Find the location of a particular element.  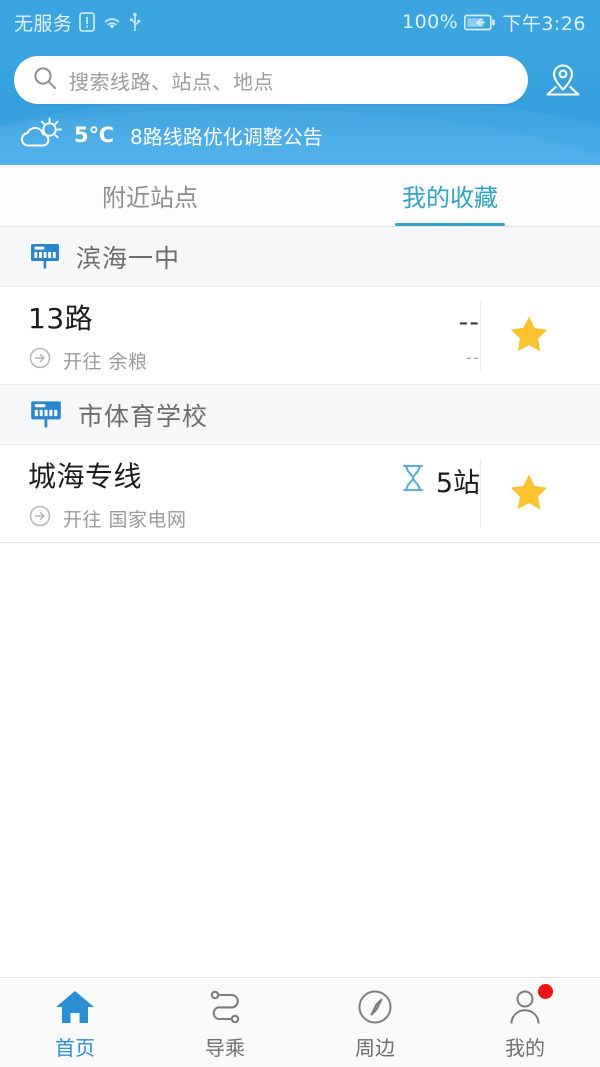

nav-item-home: 首页 is located at coordinates (75, 1022).